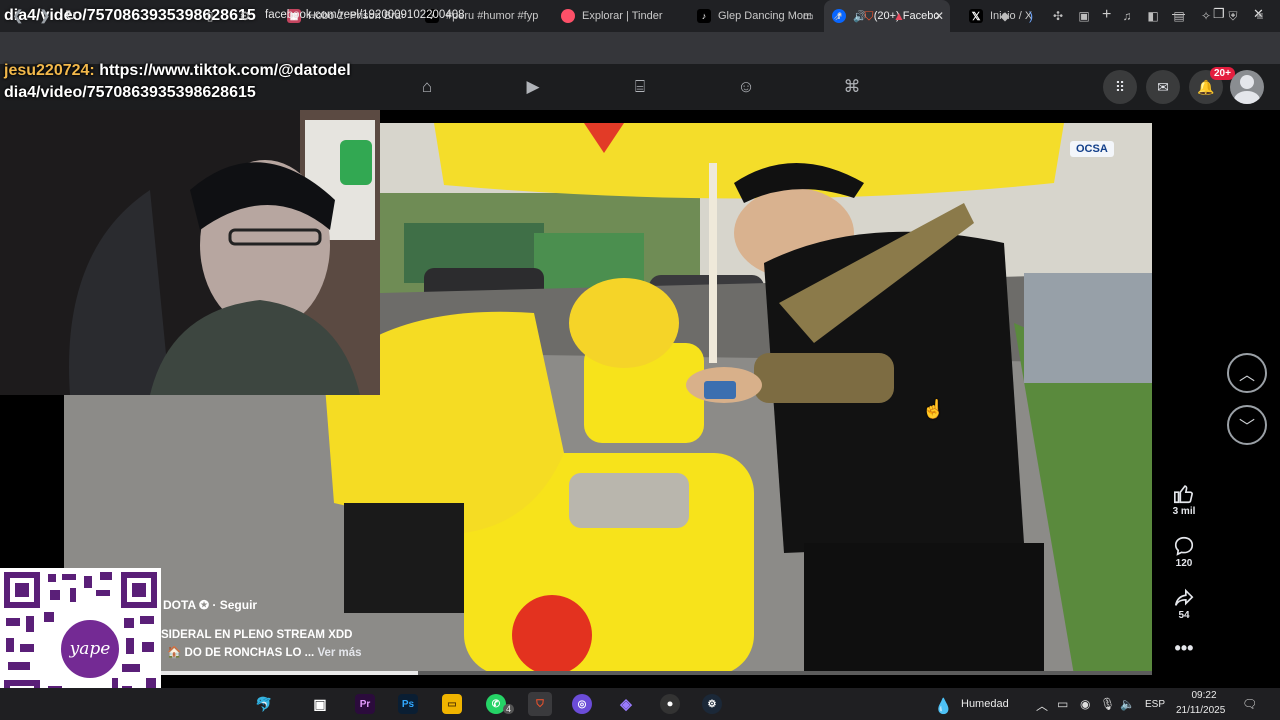 This screenshot has height=720, width=1280. I want to click on chevron-down-icon: ﹀, so click(1246, 427).